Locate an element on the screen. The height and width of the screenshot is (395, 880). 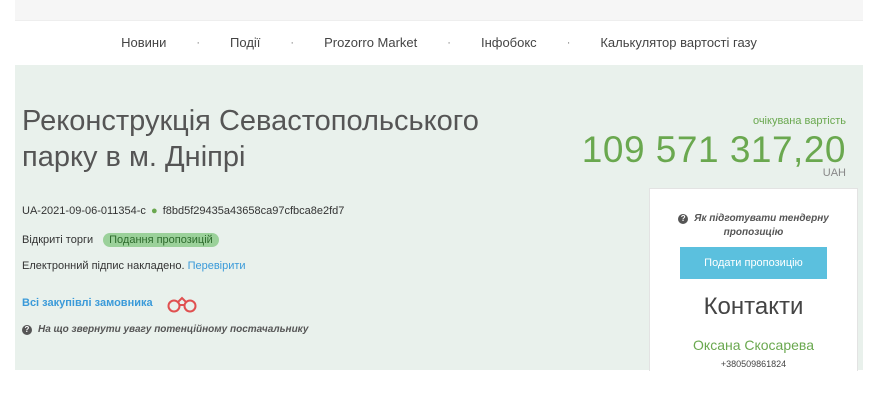
contacts-title: Контакти is located at coordinates (753, 306).